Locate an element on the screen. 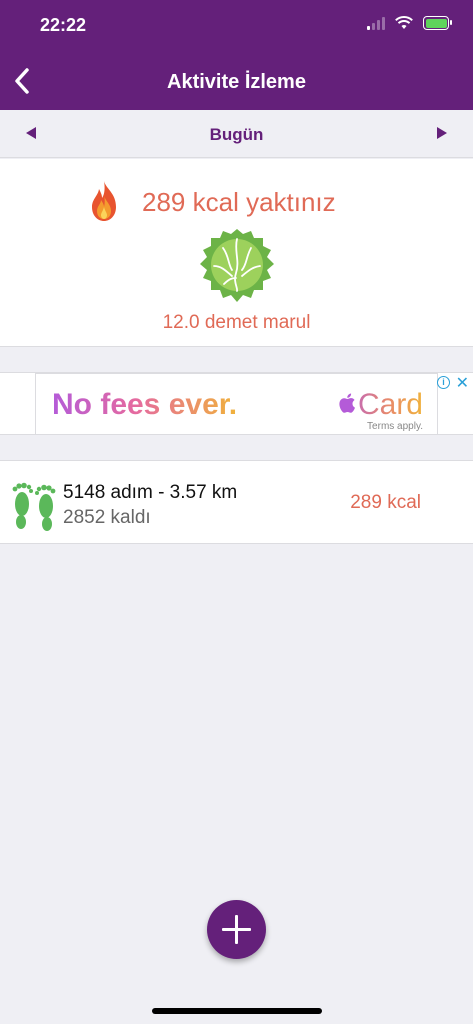  status-icons is located at coordinates (409, 23).